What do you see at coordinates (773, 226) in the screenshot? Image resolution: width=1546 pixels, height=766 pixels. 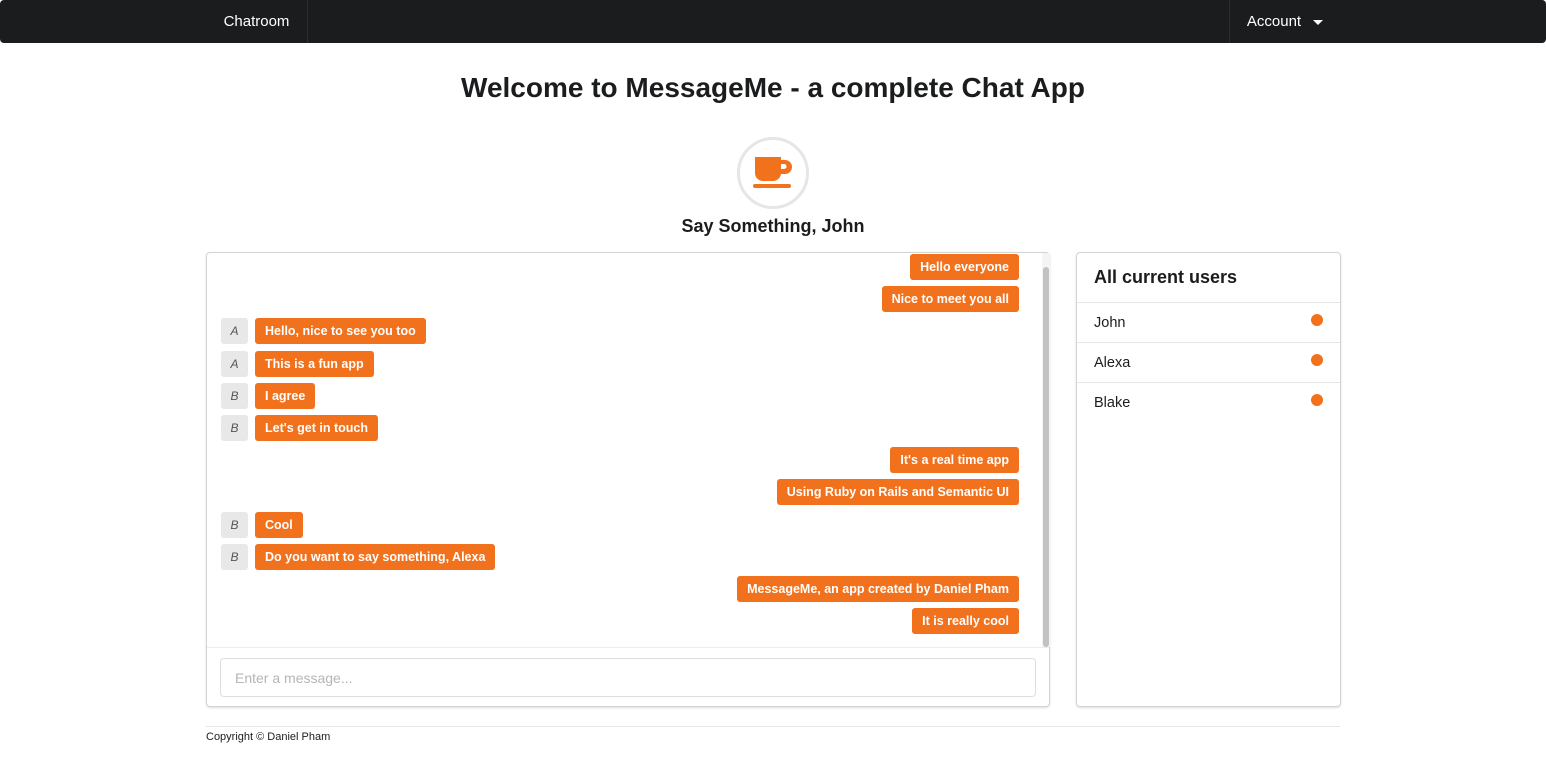 I see `greeting-subtitle: Say Something, John` at bounding box center [773, 226].